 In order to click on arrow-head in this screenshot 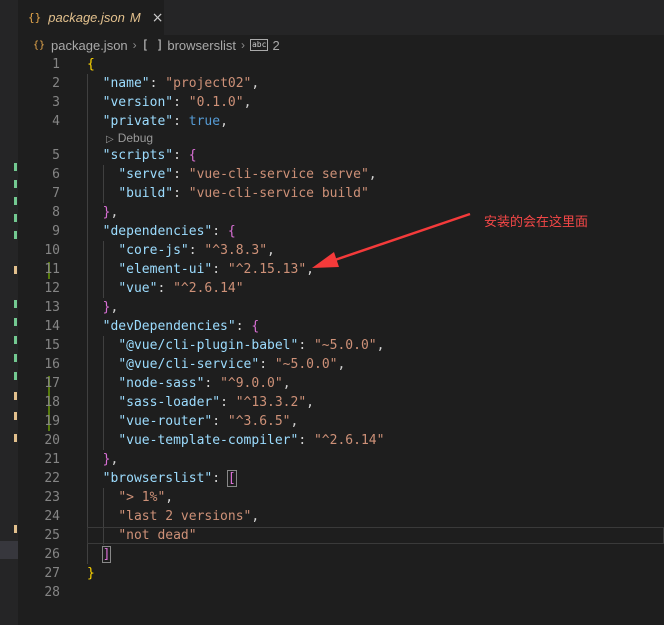, I will do `click(325, 260)`.